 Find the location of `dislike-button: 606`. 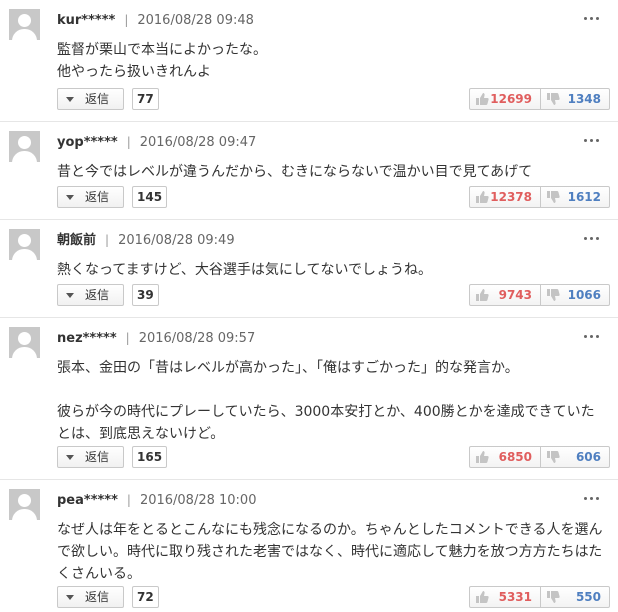

dislike-button: 606 is located at coordinates (575, 457).